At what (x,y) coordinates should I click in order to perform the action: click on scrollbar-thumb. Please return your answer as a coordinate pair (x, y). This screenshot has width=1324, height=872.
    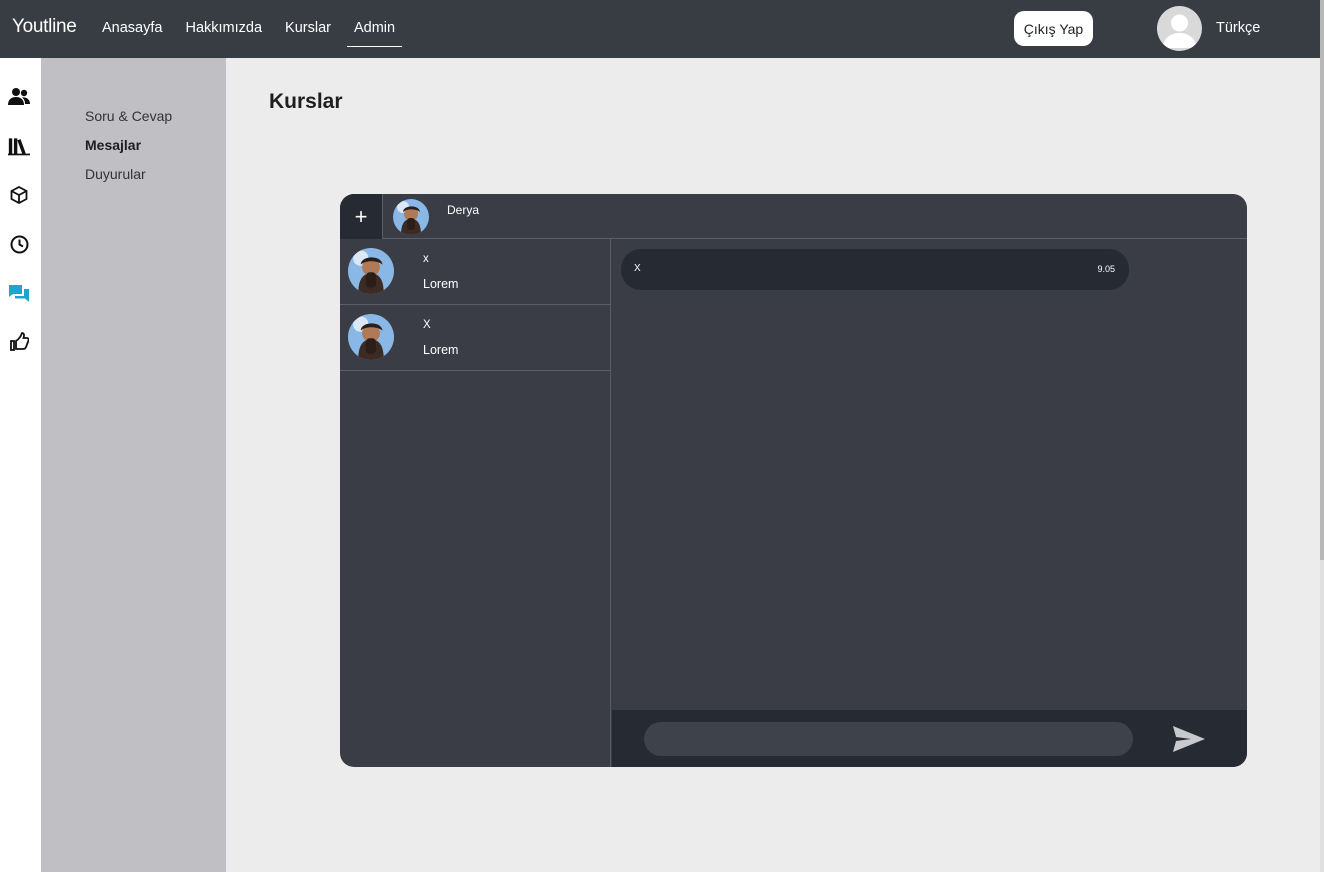
    Looking at the image, I should click on (1322, 280).